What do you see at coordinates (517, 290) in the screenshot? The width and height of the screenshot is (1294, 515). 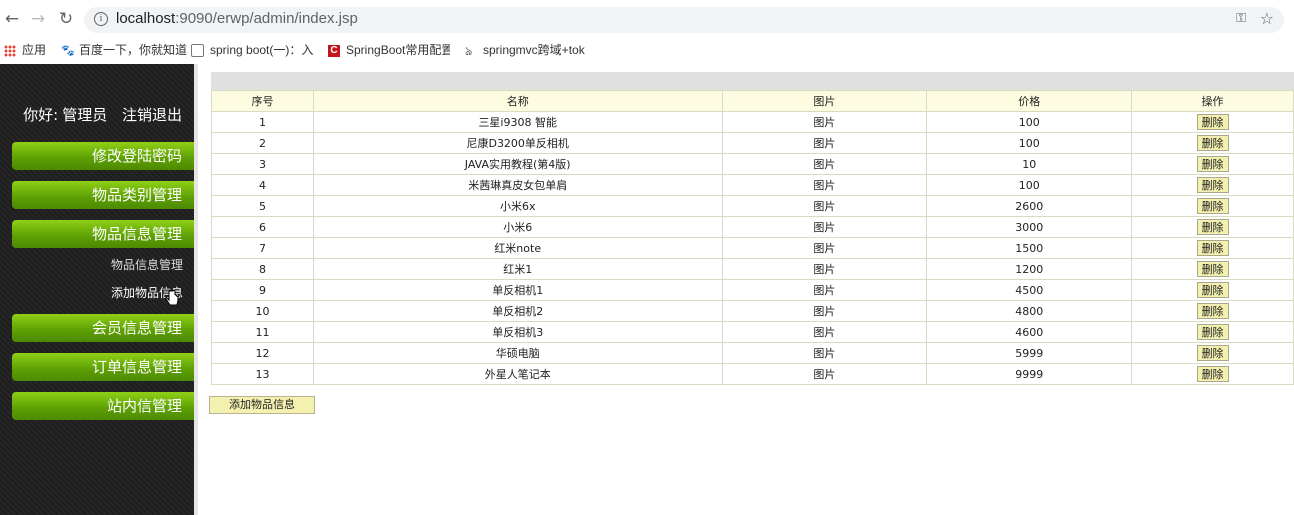 I see `cell-name: 单反相机1` at bounding box center [517, 290].